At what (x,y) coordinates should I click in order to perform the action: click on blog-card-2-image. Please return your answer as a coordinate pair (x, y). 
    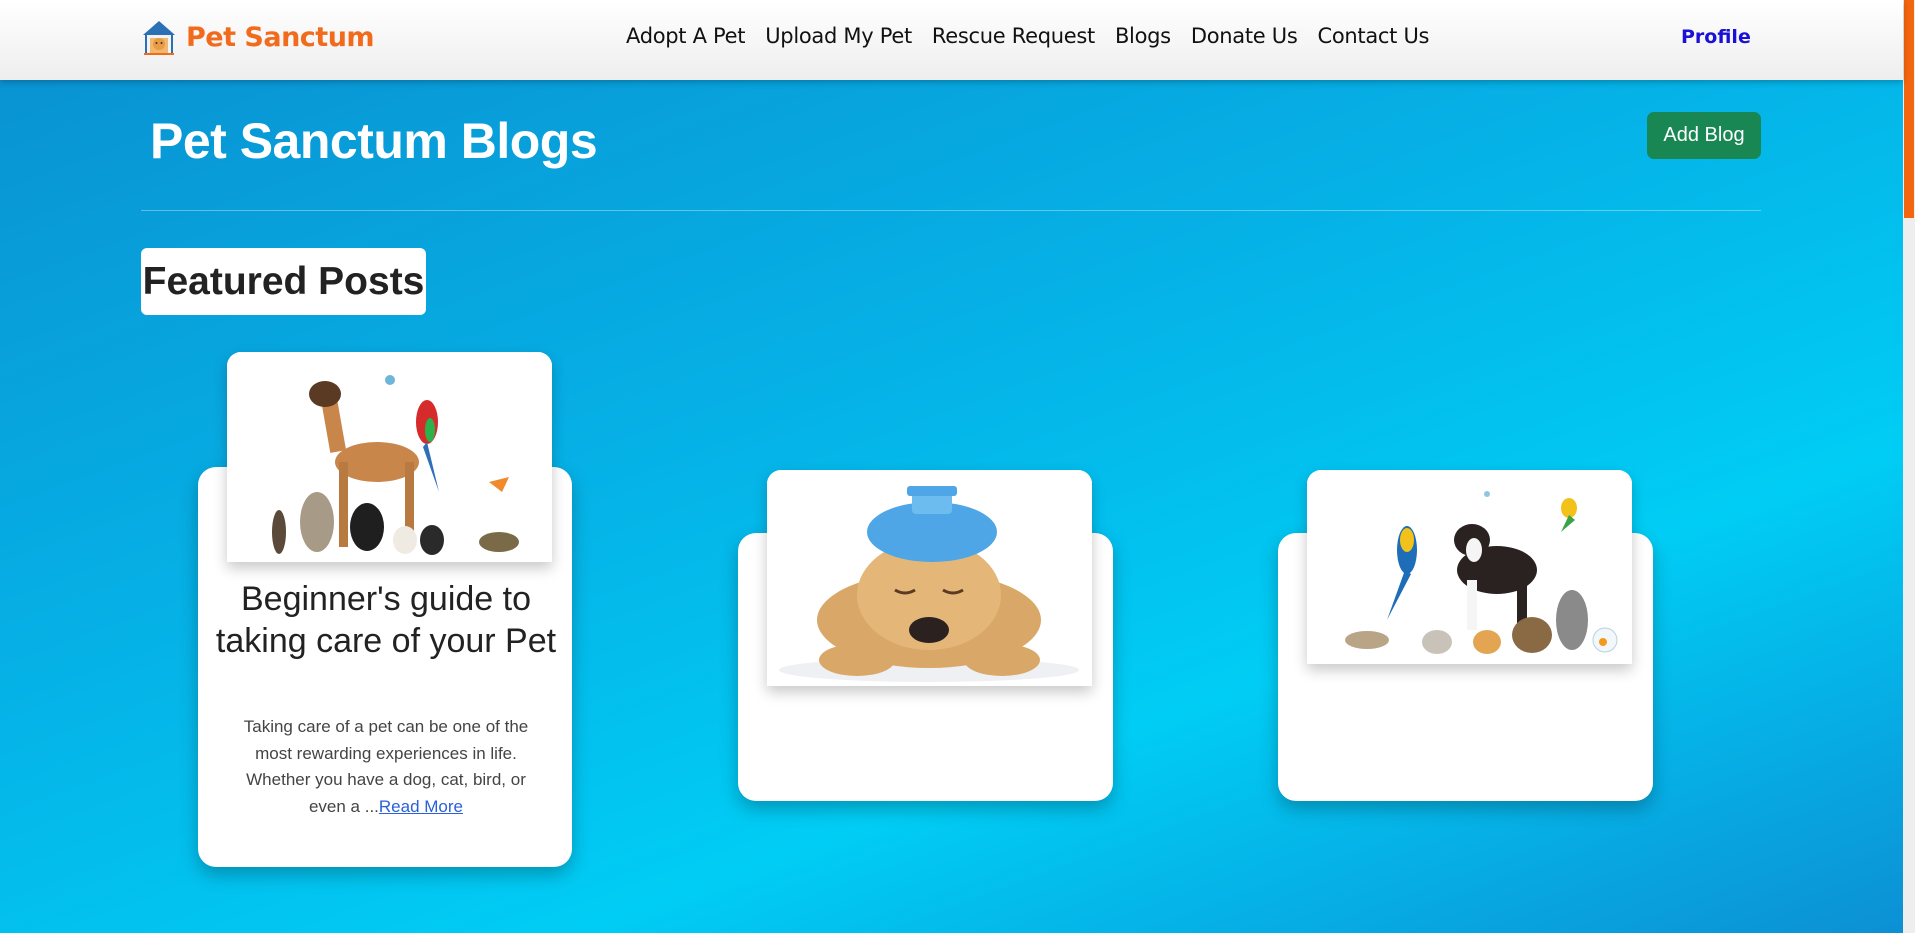
    Looking at the image, I should click on (929, 578).